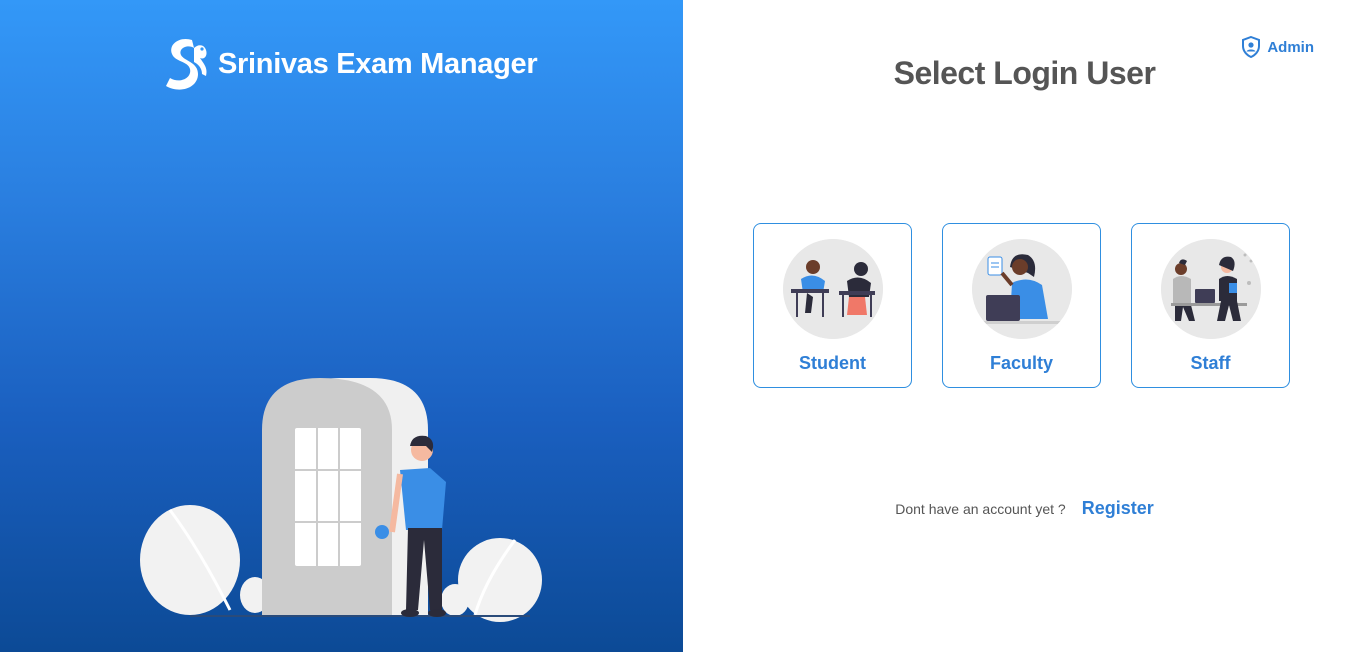 This screenshot has height=652, width=1366. I want to click on register-prompt: Dont have an account yet ?, so click(980, 508).